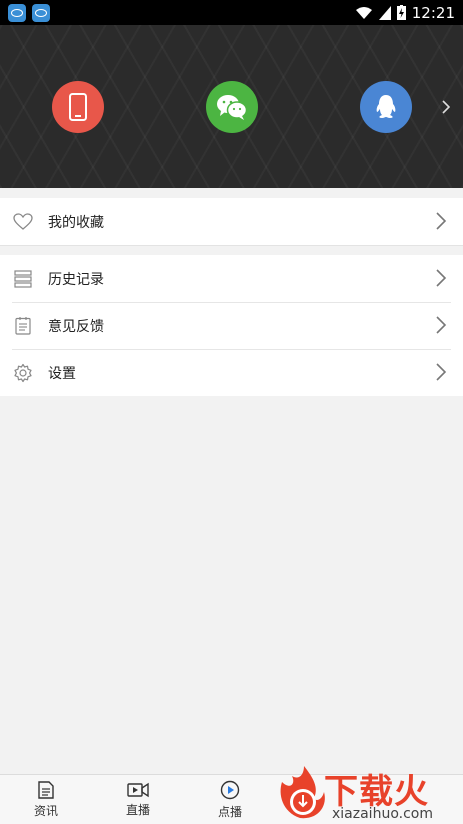  Describe the element at coordinates (137, 810) in the screenshot. I see `tab-label: 直播` at that location.